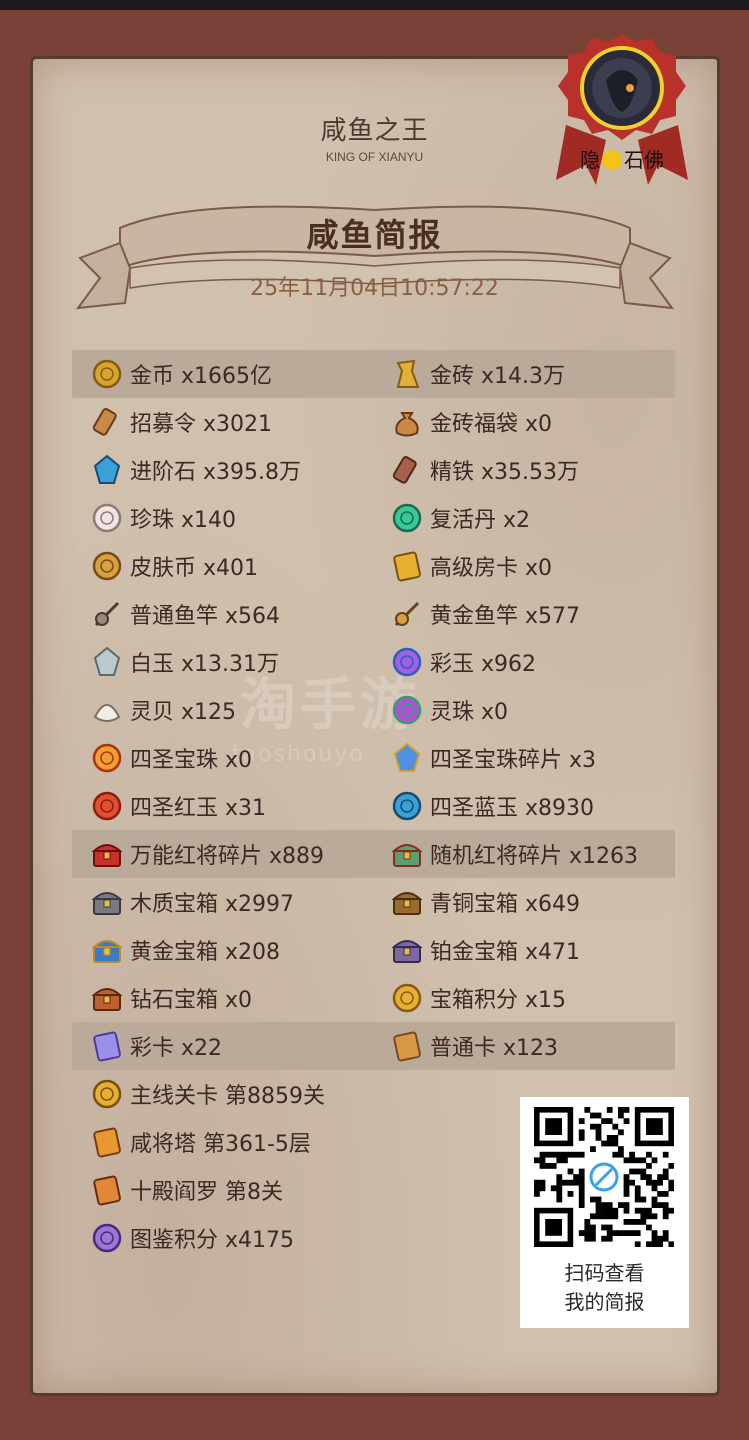 The height and width of the screenshot is (1440, 749). What do you see at coordinates (505, 904) in the screenshot?
I see `resource-label: 青铜宝箱 x649` at bounding box center [505, 904].